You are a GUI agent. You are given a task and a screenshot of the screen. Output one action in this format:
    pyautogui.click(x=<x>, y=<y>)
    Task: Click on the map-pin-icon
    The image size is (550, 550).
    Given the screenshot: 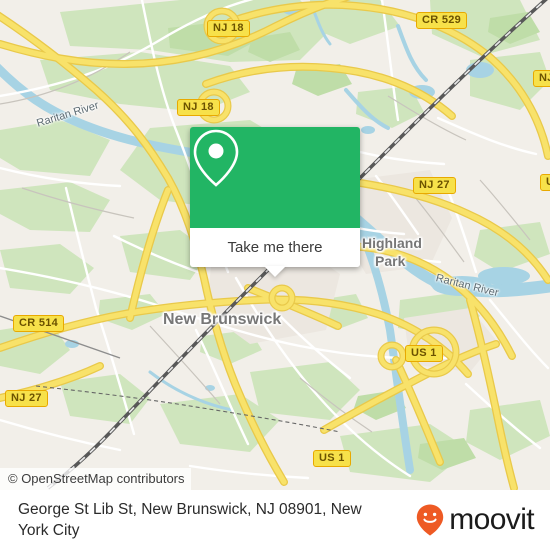 What is the action you would take?
    pyautogui.click(x=216, y=158)
    